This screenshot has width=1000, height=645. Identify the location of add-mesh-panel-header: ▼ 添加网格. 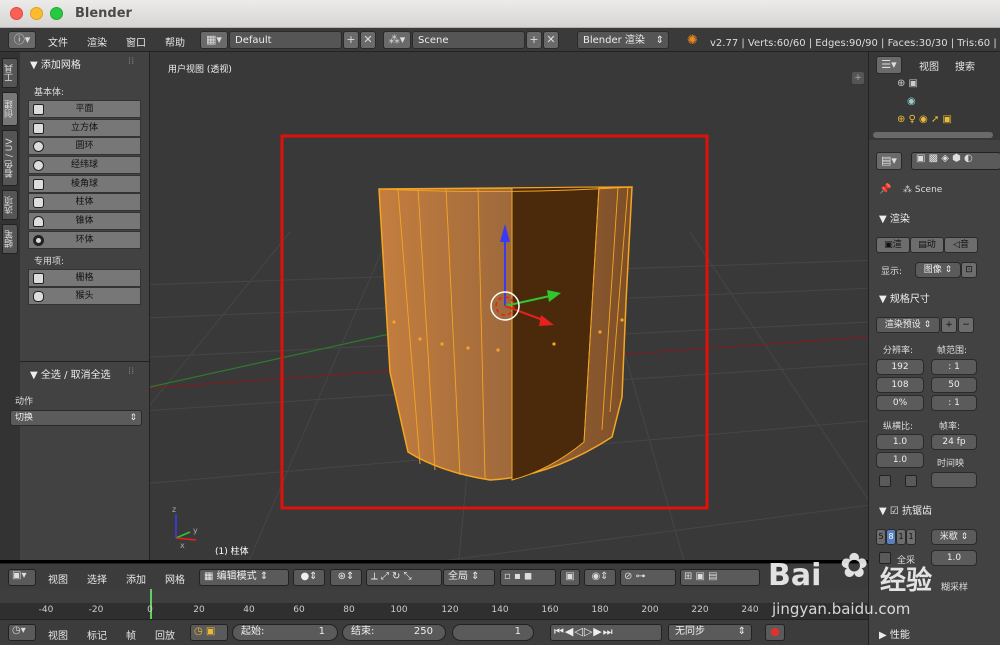
(55, 63).